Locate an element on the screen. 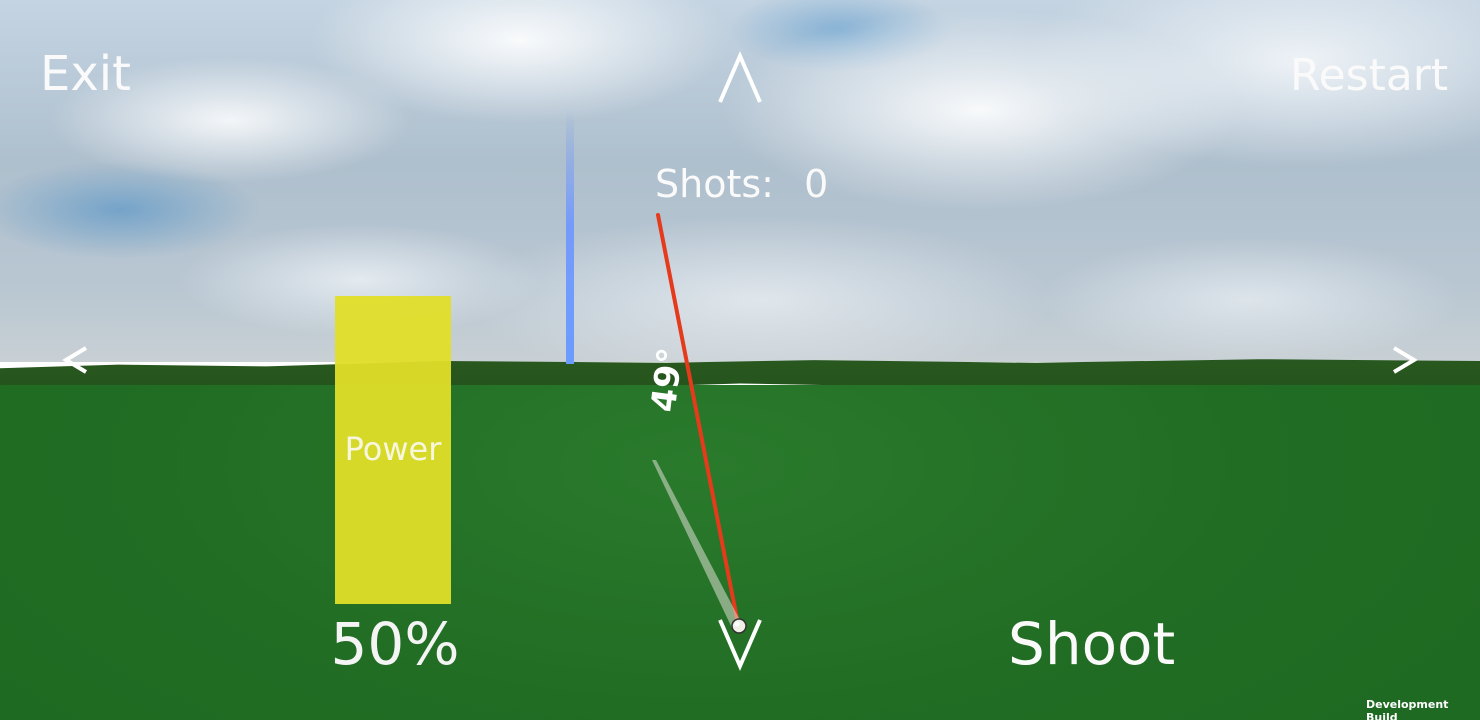  aim-line is located at coordinates (698, 419).